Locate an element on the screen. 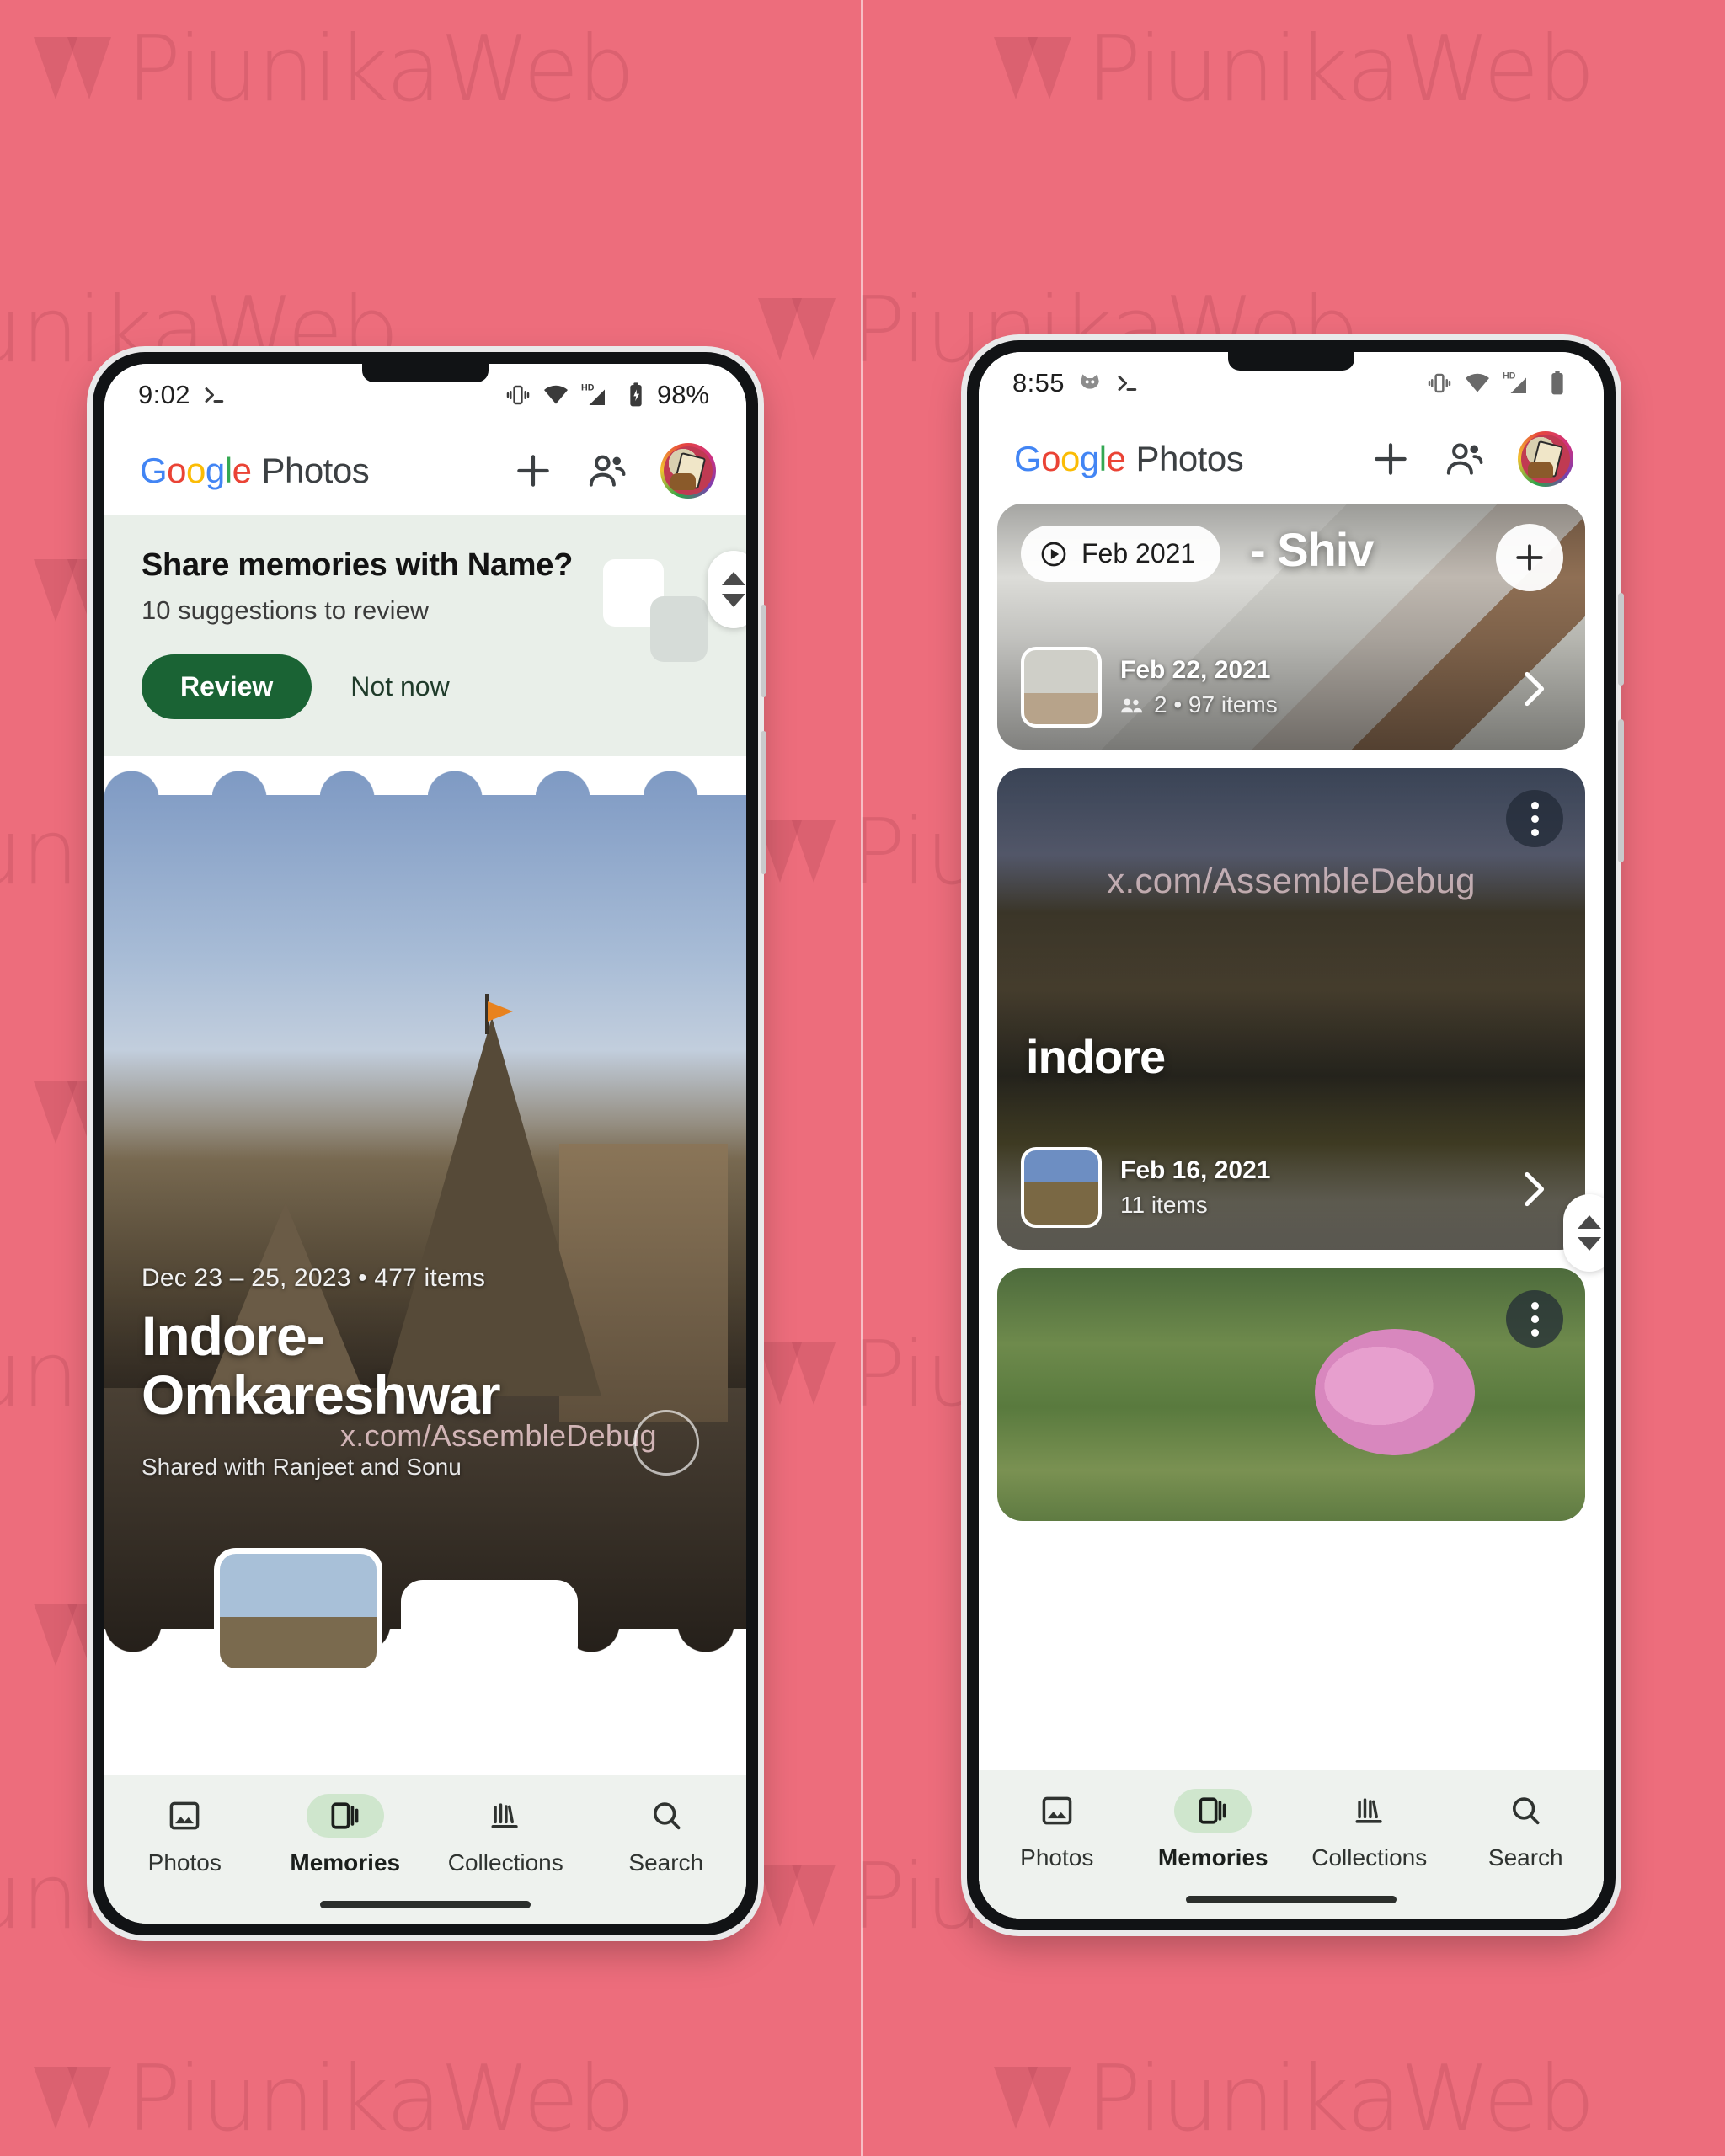 Image resolution: width=1725 pixels, height=2156 pixels. memory-card-image is located at coordinates (1291, 1394).